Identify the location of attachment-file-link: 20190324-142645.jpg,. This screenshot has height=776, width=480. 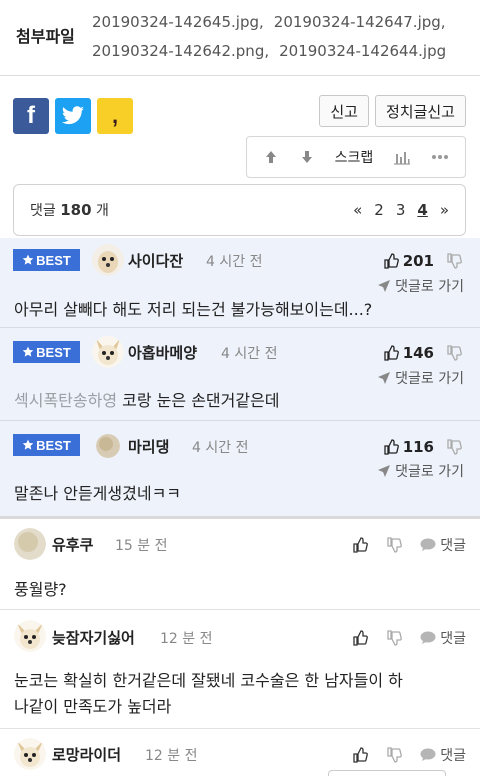
(178, 22).